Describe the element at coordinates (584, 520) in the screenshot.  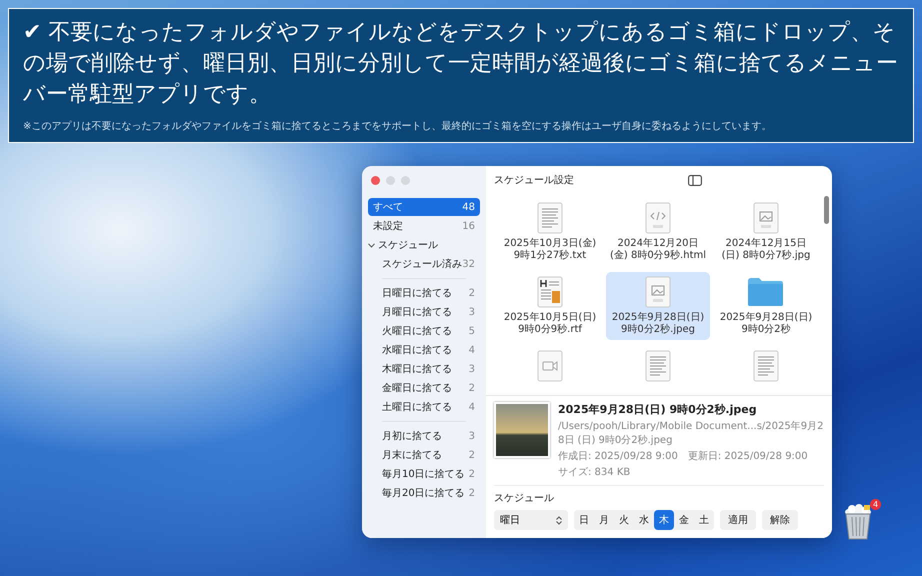
I see `weekday-segment: 日` at that location.